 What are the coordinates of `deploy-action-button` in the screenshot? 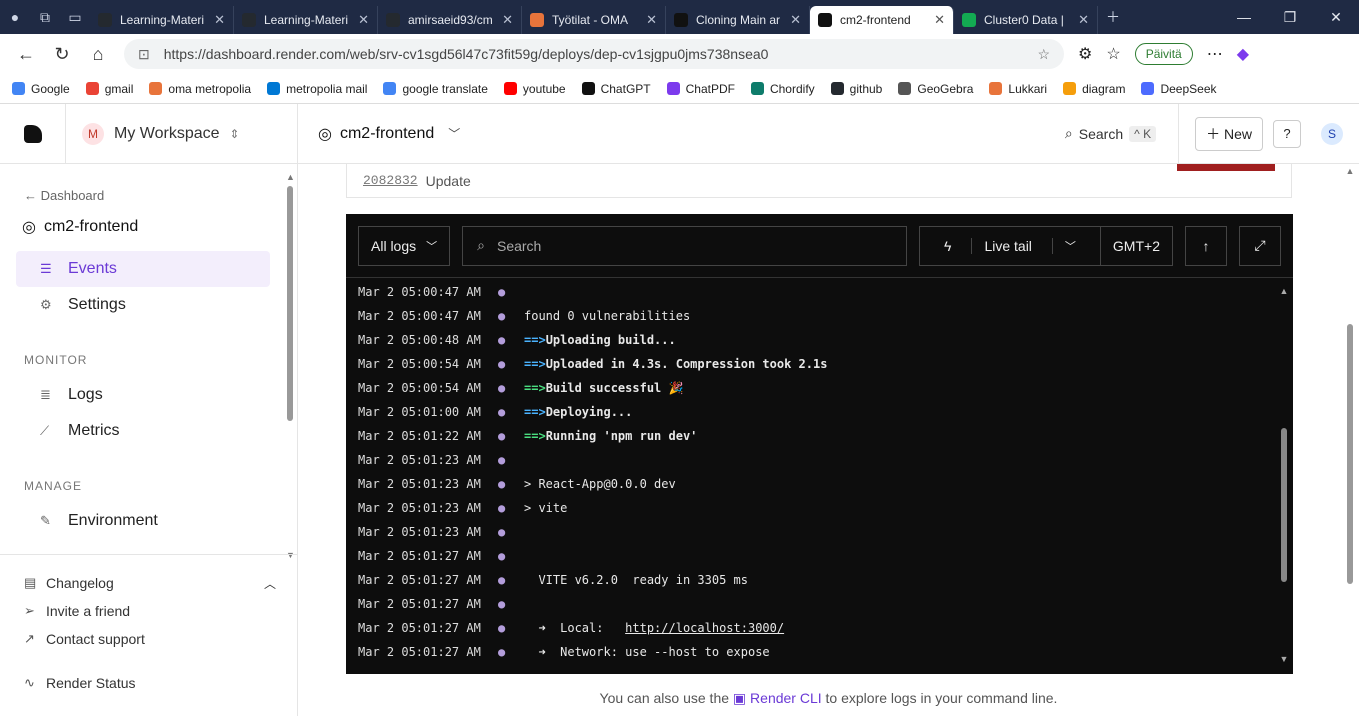 It's located at (1226, 167).